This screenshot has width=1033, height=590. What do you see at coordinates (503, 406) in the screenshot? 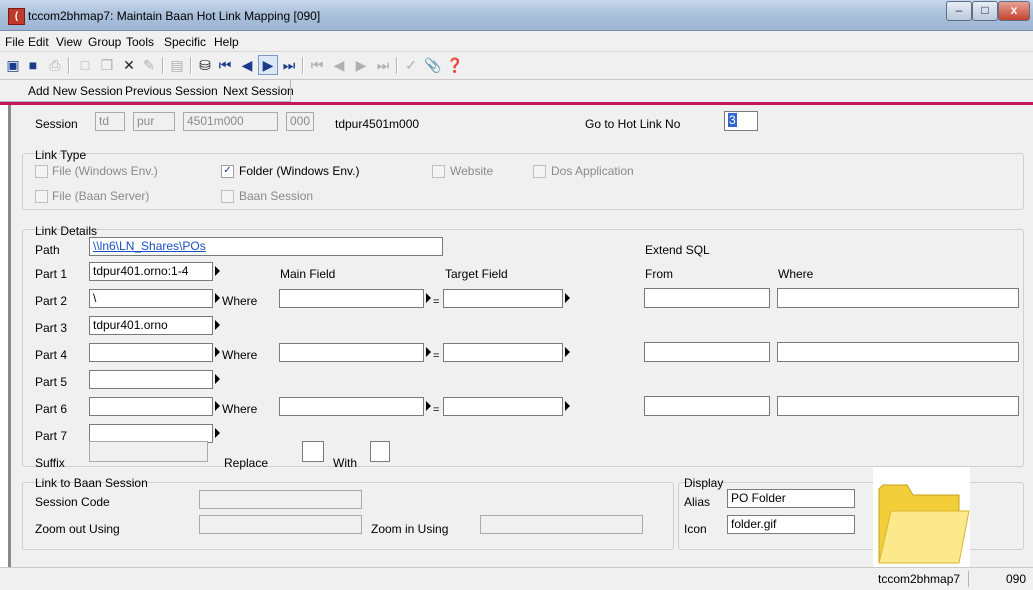
I see `part-6-target-field-input` at bounding box center [503, 406].